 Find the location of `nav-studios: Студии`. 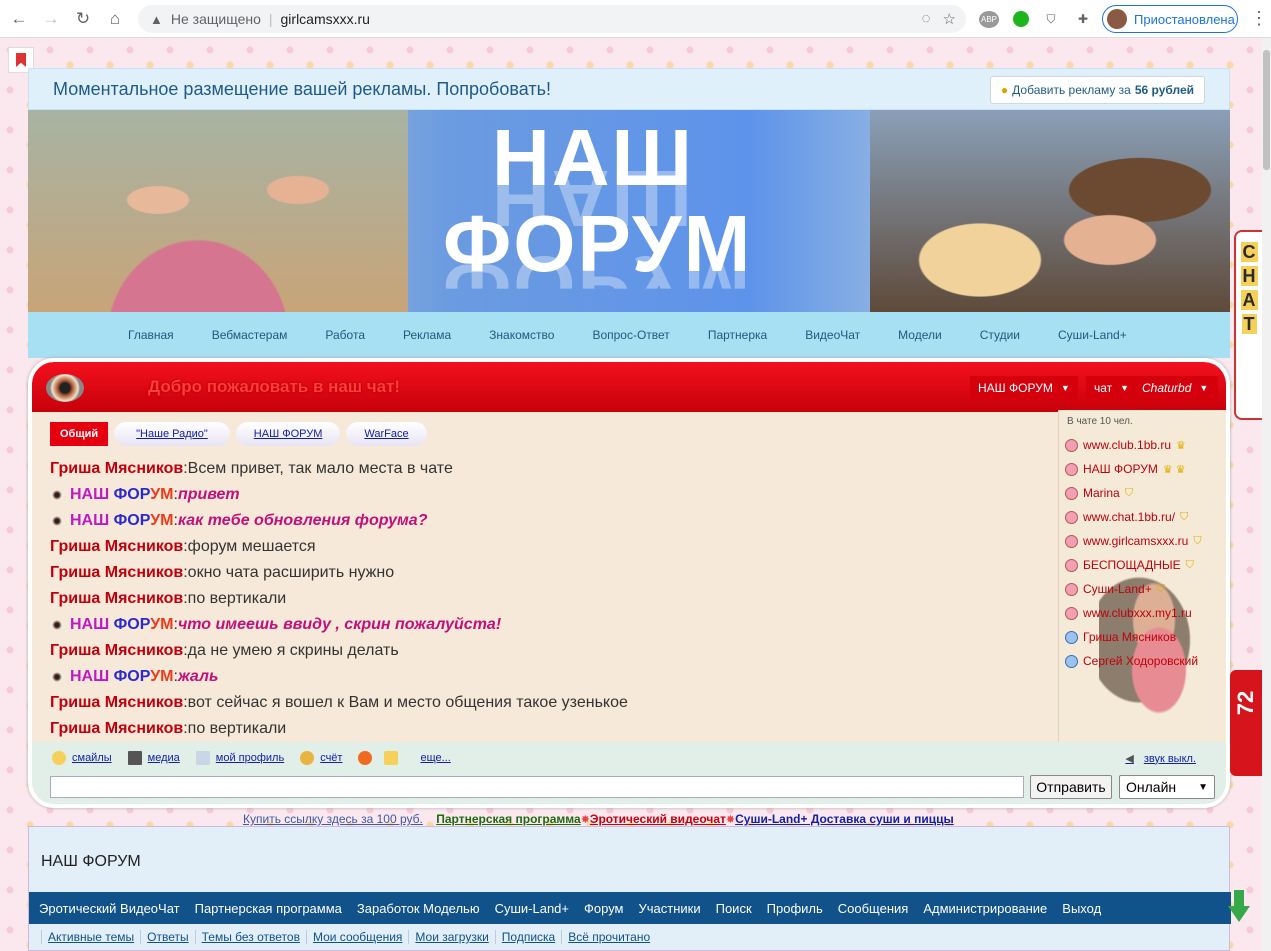

nav-studios: Студии is located at coordinates (1000, 335).